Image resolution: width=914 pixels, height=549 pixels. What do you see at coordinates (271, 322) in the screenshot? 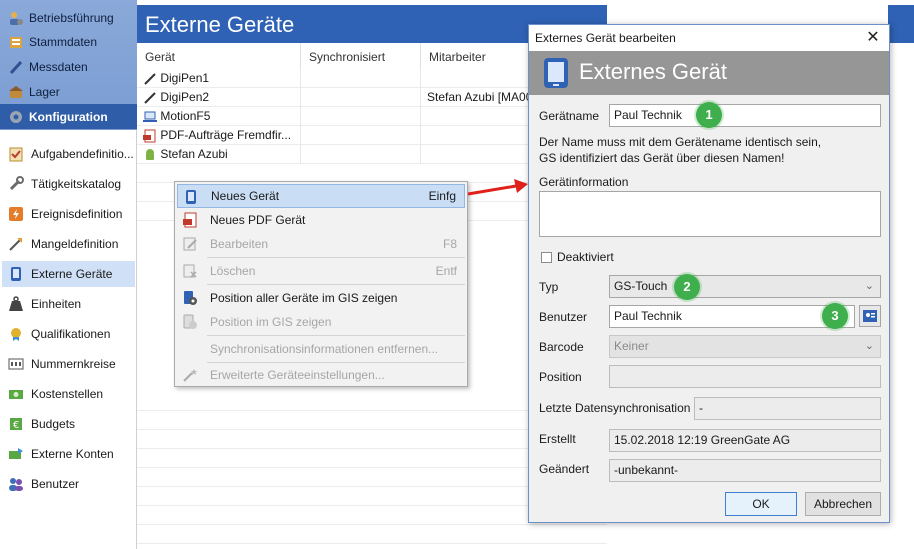
I see `menu-item-label: Position im GIS zeigen` at bounding box center [271, 322].